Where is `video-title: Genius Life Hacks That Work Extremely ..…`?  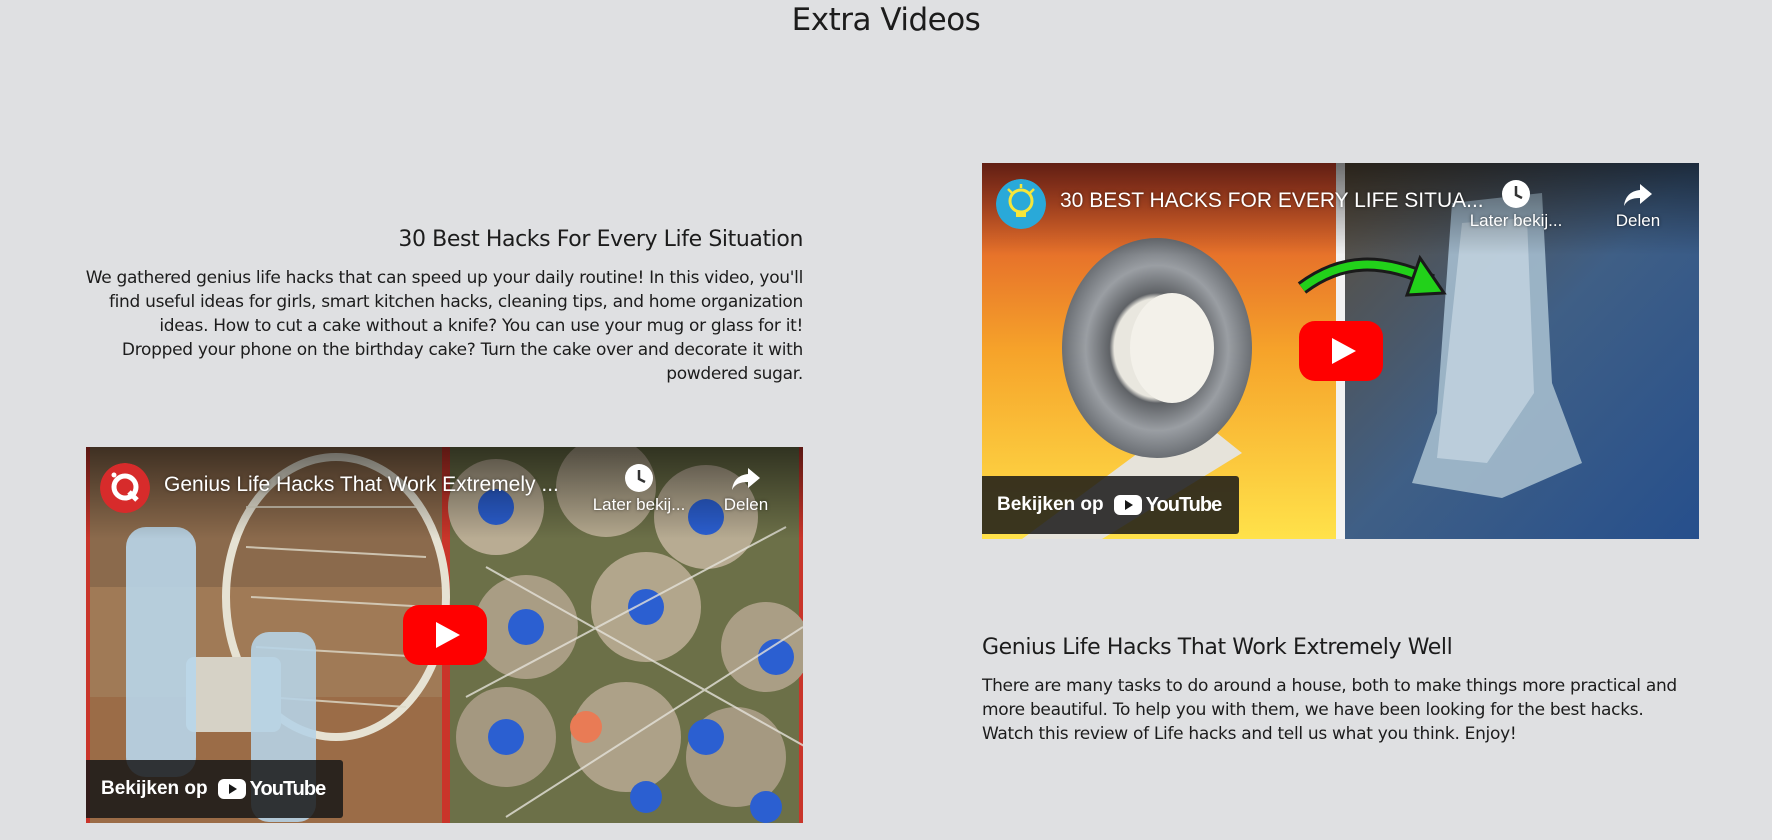
video-title: Genius Life Hacks That Work Extremely ..… is located at coordinates (361, 485).